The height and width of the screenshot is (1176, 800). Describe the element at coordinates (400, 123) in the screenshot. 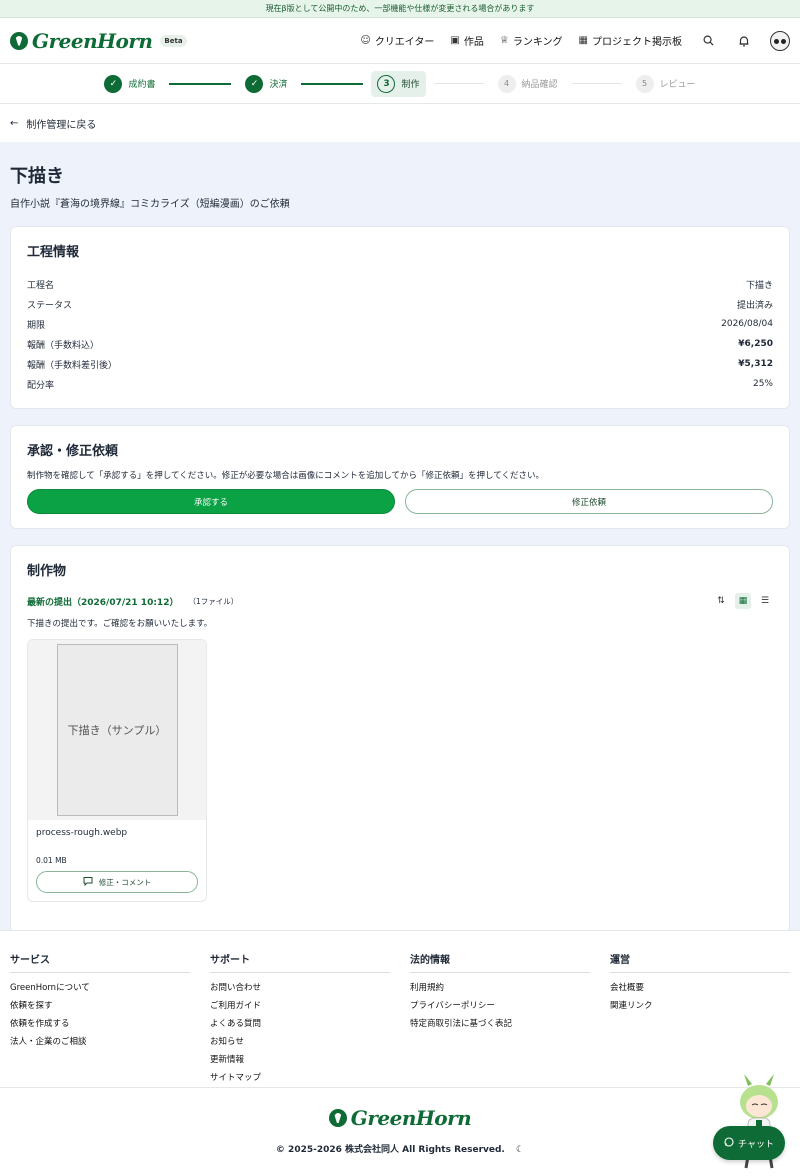

I see `back-link: ← 制作管理に戻る` at that location.